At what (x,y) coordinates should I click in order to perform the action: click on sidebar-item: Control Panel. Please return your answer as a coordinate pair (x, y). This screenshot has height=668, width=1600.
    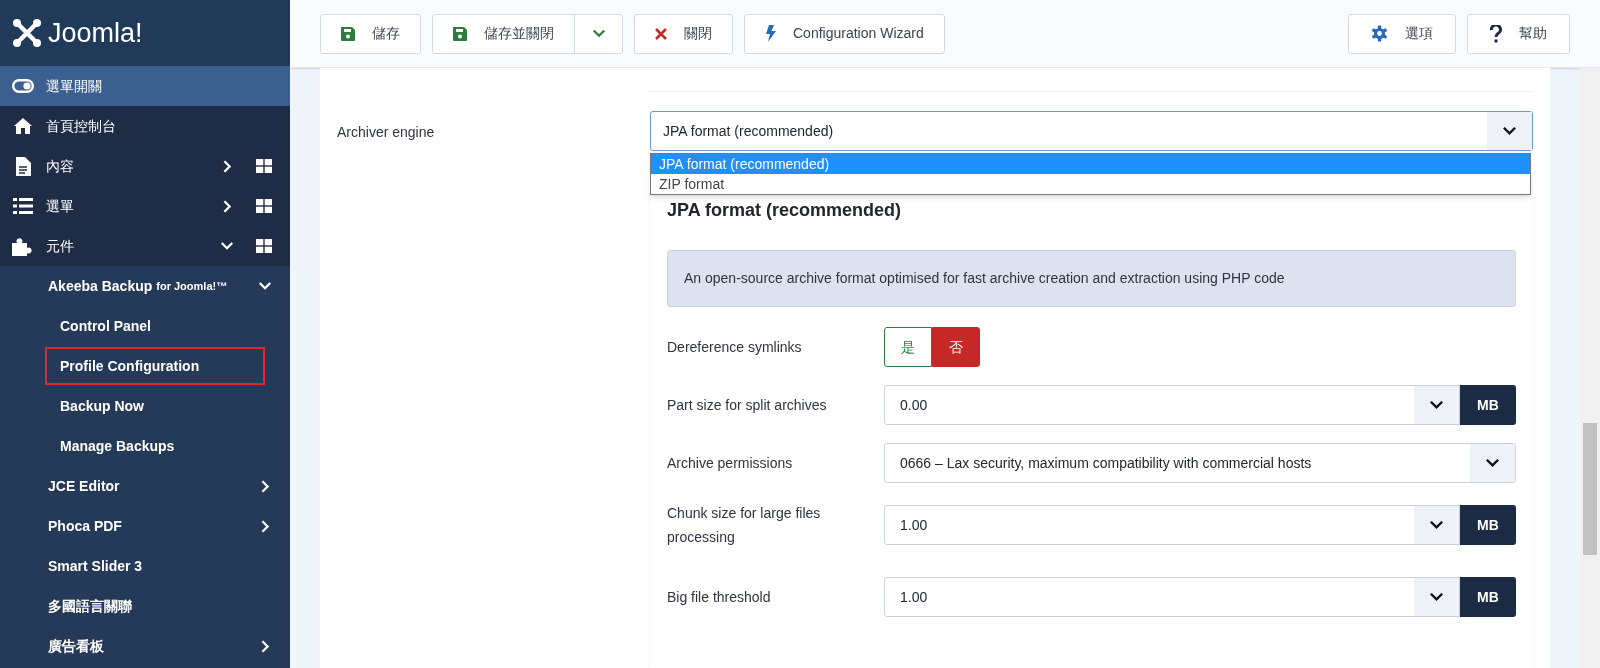
    Looking at the image, I should click on (105, 326).